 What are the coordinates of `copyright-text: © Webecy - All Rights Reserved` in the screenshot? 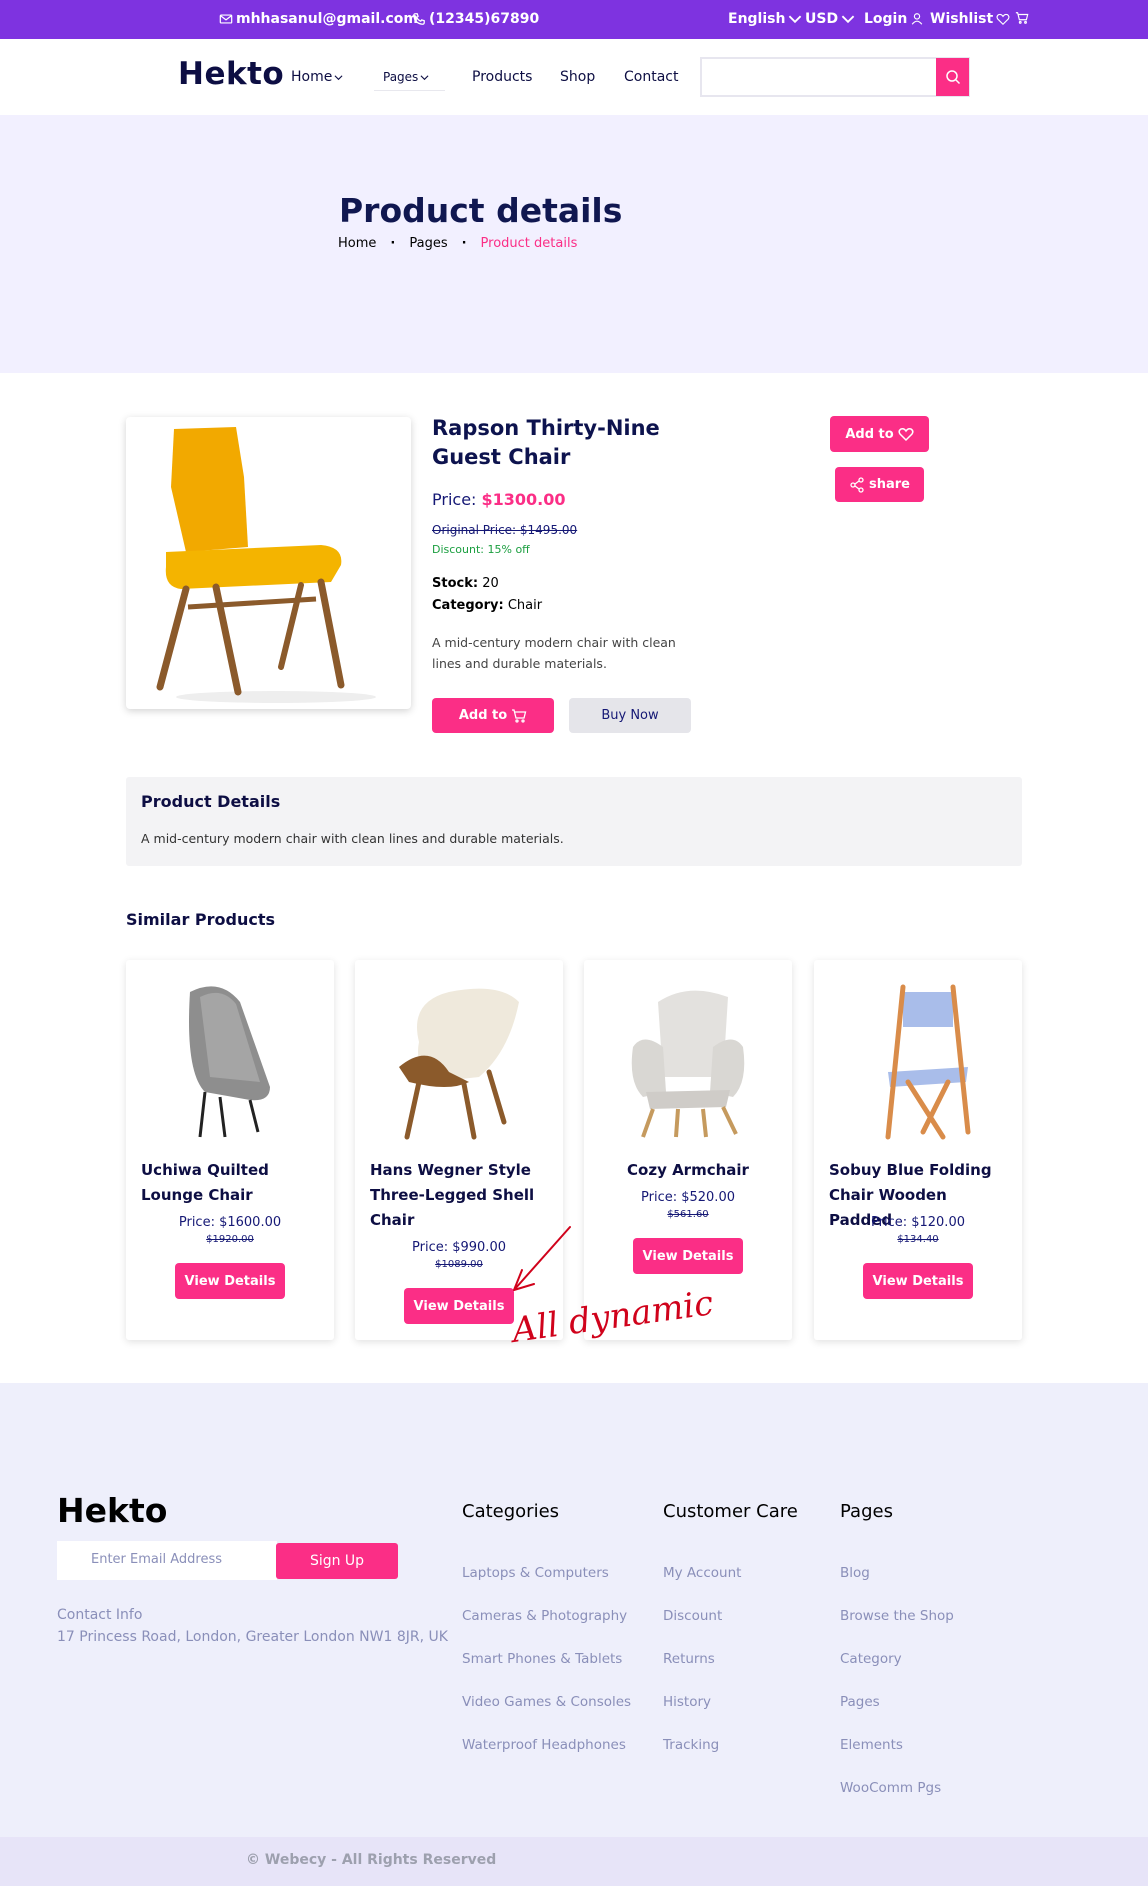 It's located at (371, 1860).